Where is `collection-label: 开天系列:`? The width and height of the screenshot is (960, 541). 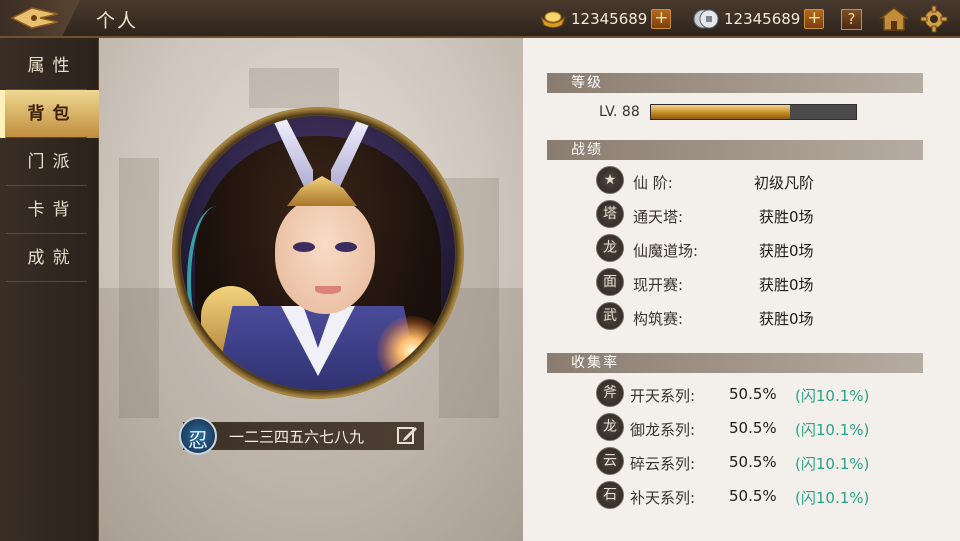 collection-label: 开天系列: is located at coordinates (663, 396).